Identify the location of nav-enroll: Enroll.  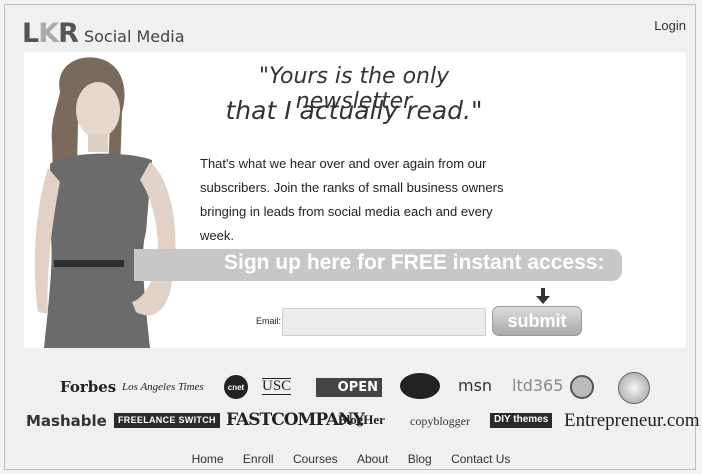
(258, 459).